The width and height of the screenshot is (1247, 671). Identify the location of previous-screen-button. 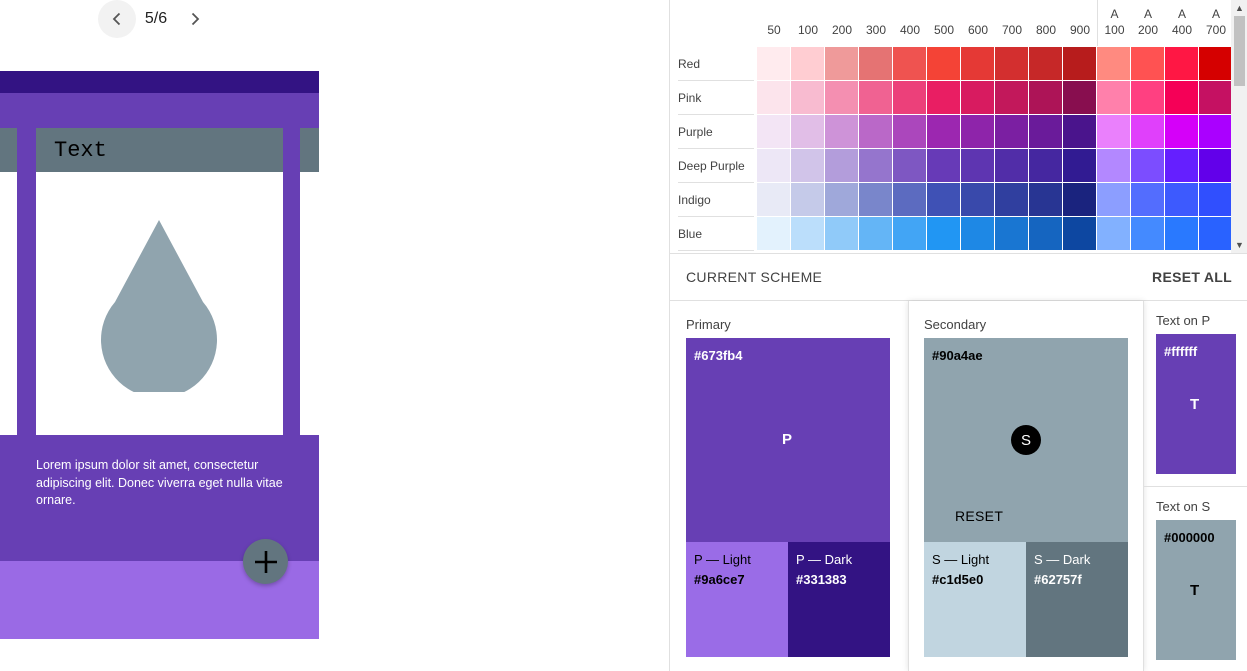
(117, 19).